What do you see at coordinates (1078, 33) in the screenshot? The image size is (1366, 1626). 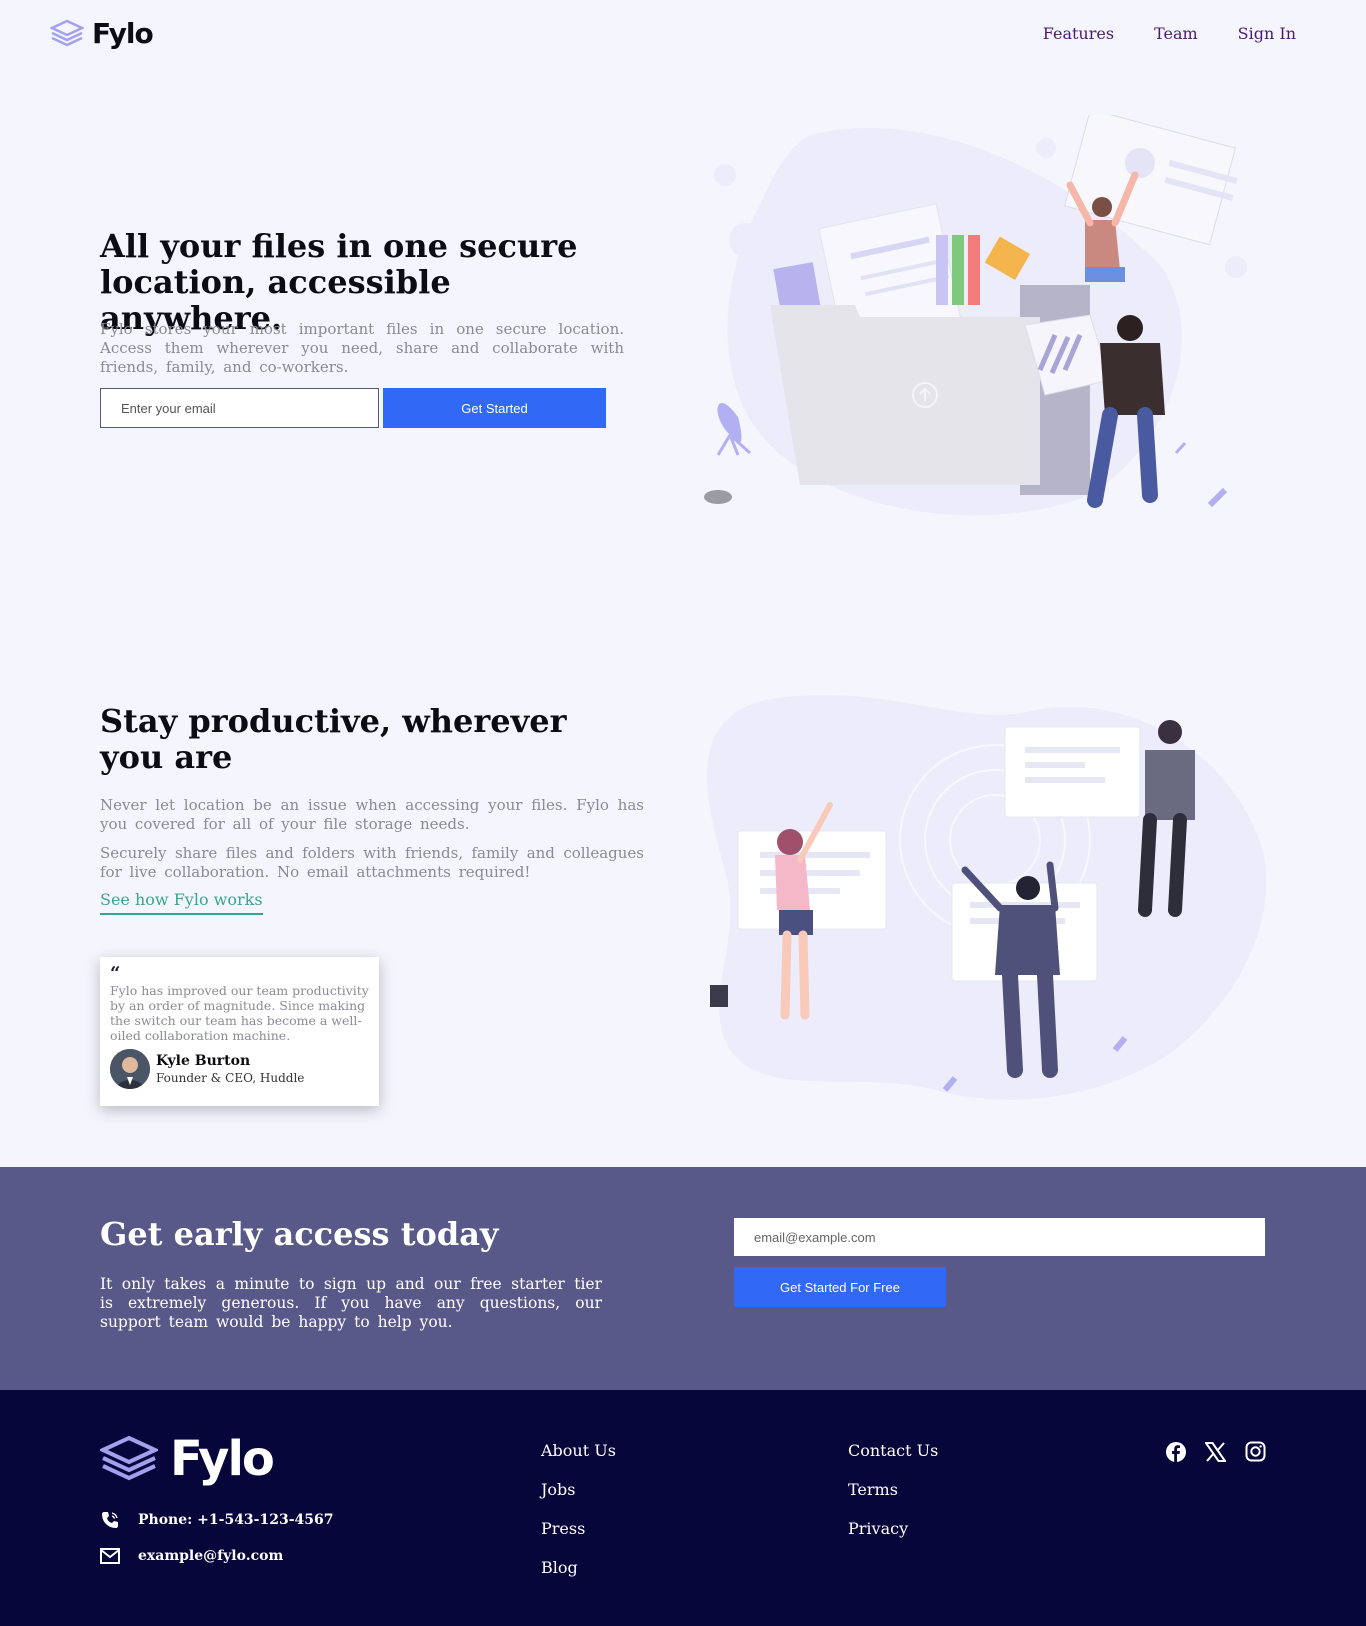 I see `nav-features: Features` at bounding box center [1078, 33].